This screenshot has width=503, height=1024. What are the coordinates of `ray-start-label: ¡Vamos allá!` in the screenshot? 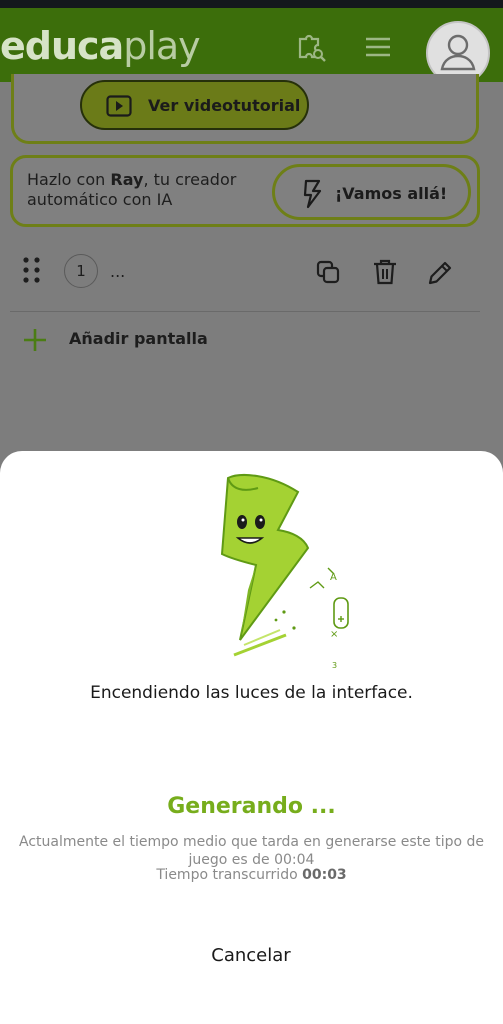 It's located at (391, 193).